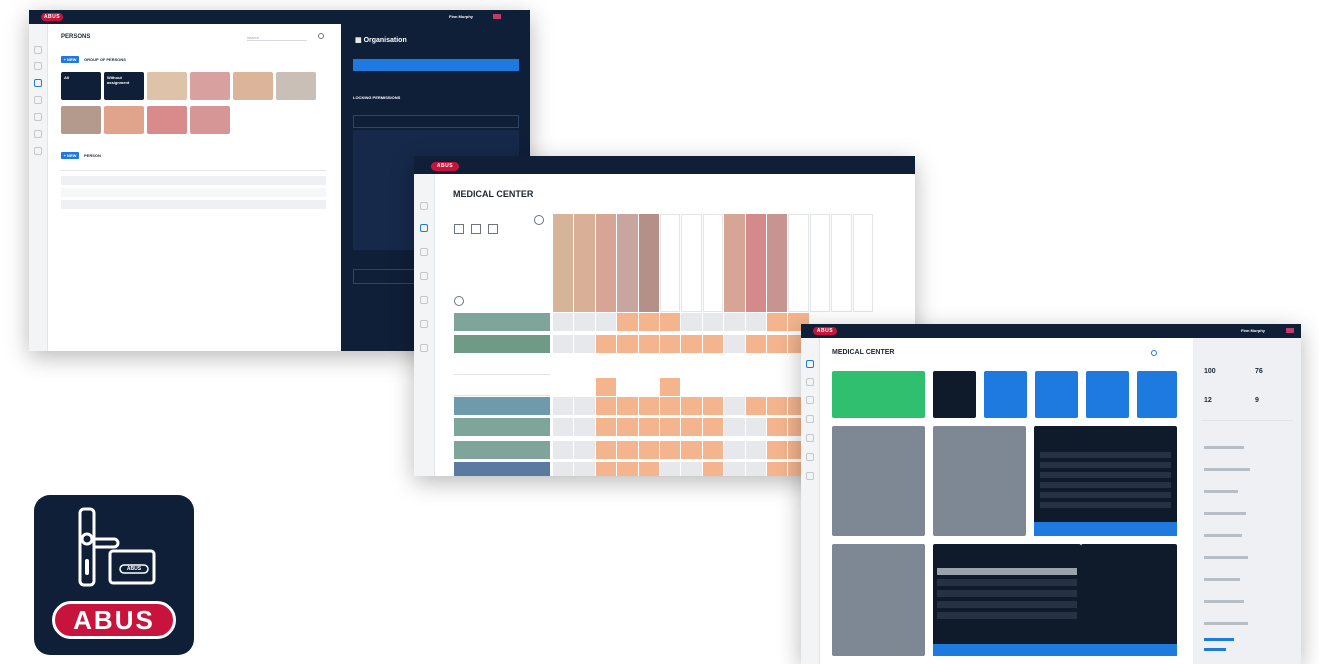 This screenshot has height=664, width=1319. Describe the element at coordinates (461, 16) in the screenshot. I see `user-name: Finn Murphy` at that location.